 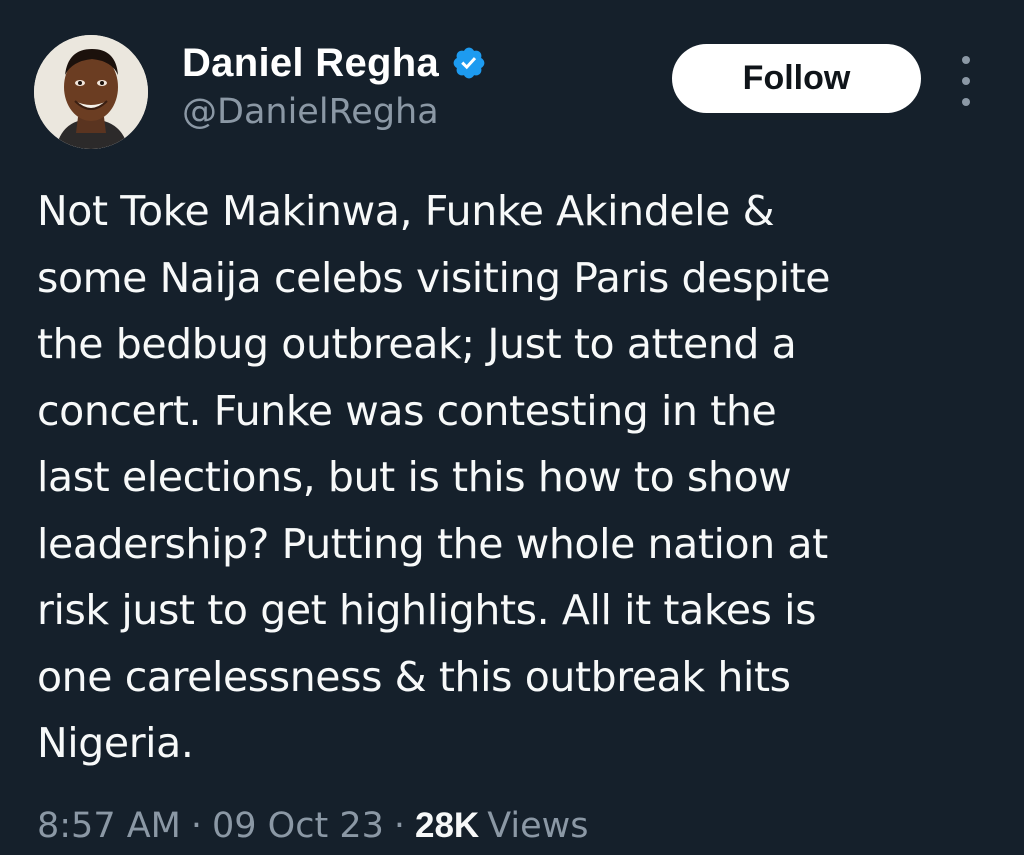 I want to click on views-count: 28K, so click(x=447, y=826).